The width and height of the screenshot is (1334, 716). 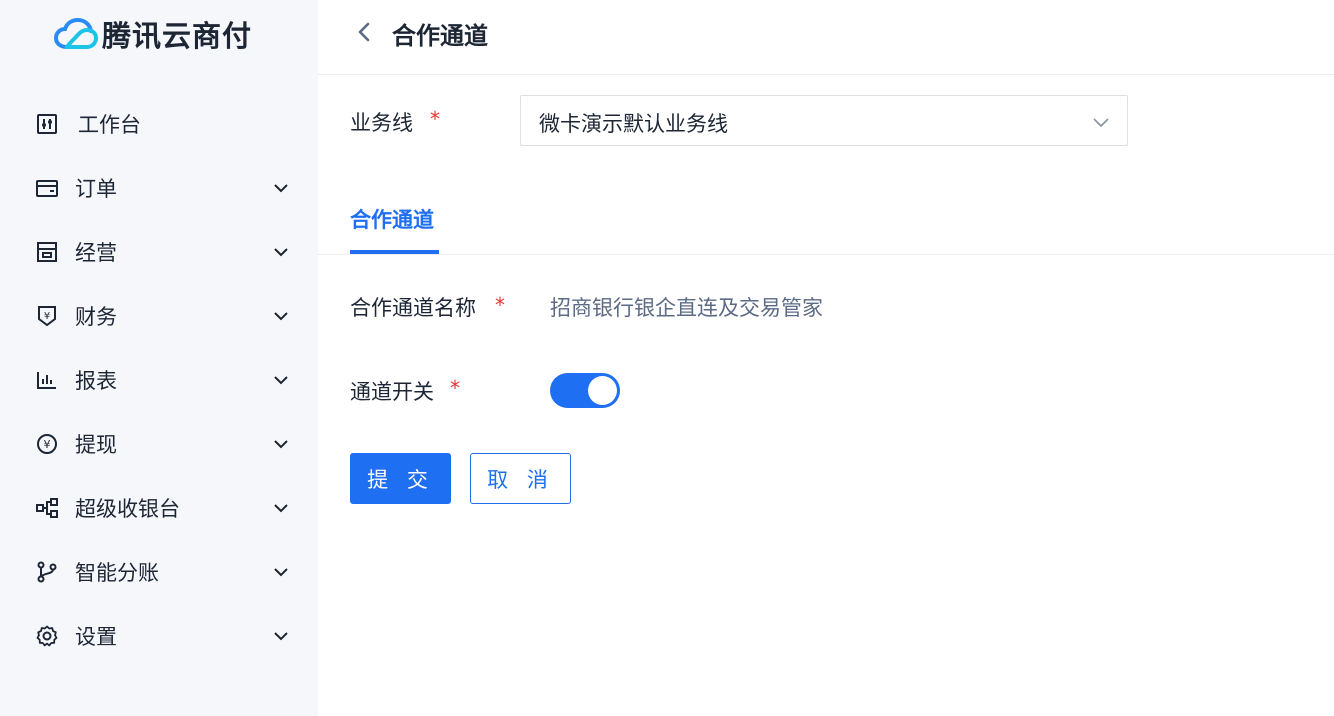 What do you see at coordinates (109, 125) in the screenshot?
I see `sidebar-item-label: 工作台` at bounding box center [109, 125].